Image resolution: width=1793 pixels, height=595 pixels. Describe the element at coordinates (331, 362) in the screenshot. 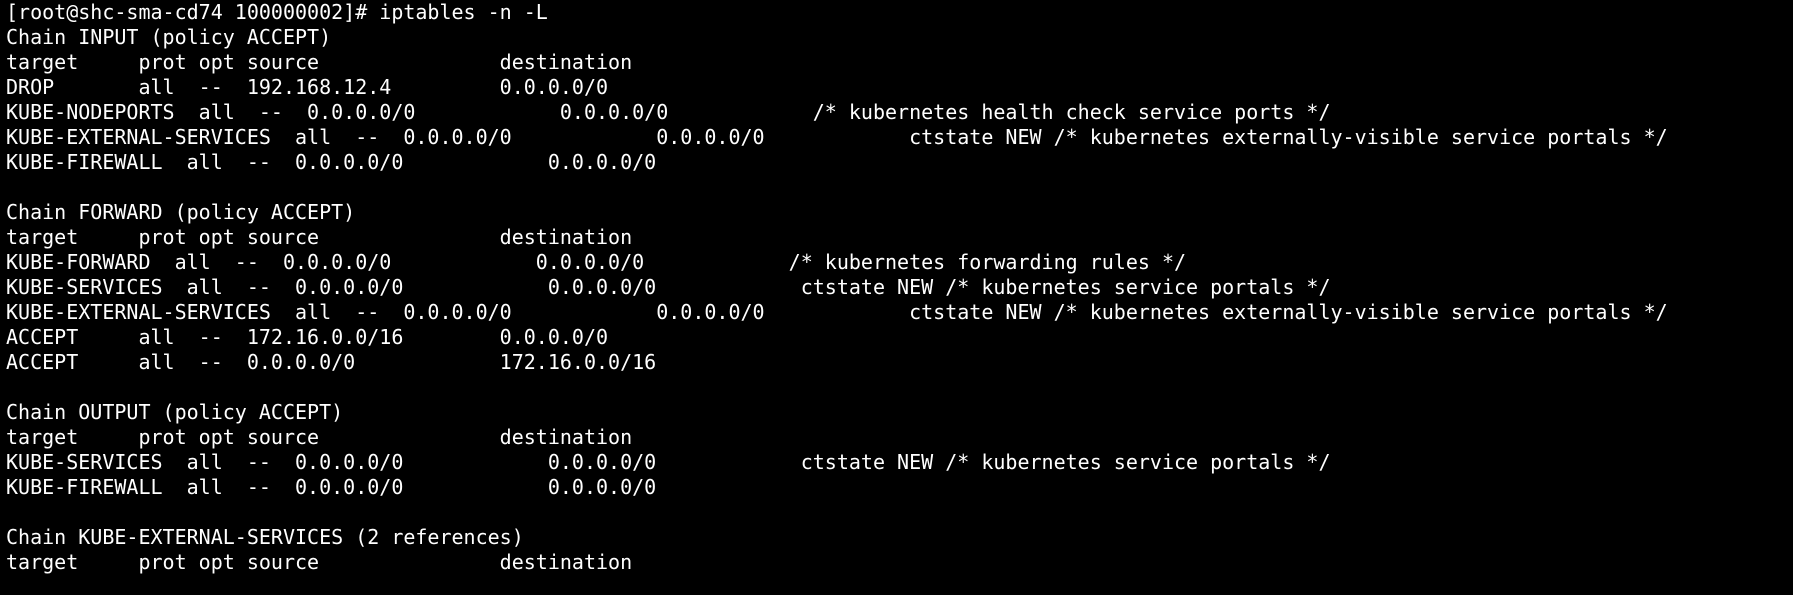

I see `rule-line: ACCEPT all -- 0.0.0.0/0 172.16.0.0/16` at that location.